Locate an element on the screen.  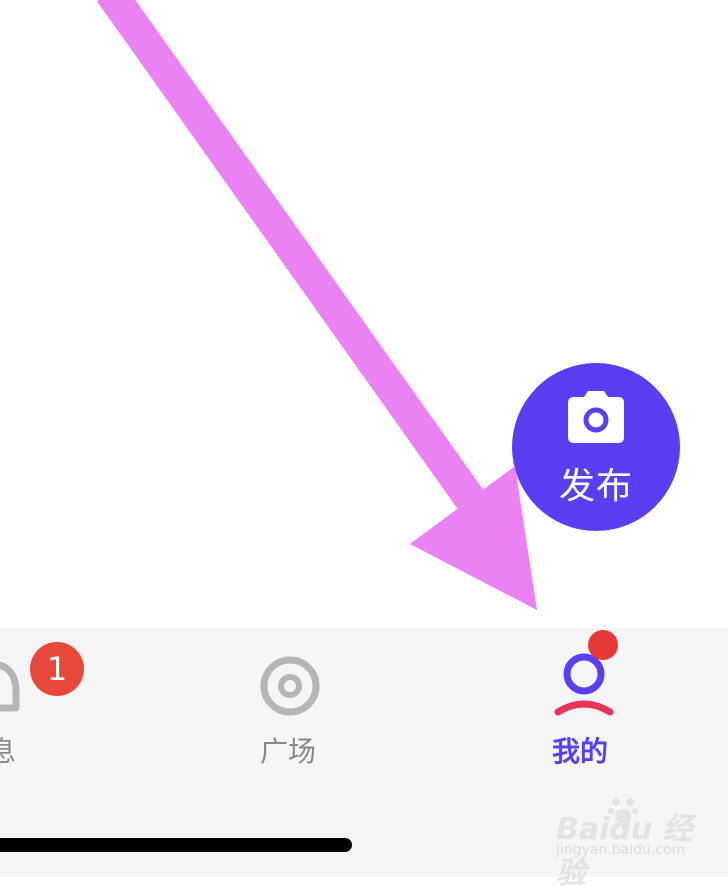
publish-button: 发布 is located at coordinates (596, 447).